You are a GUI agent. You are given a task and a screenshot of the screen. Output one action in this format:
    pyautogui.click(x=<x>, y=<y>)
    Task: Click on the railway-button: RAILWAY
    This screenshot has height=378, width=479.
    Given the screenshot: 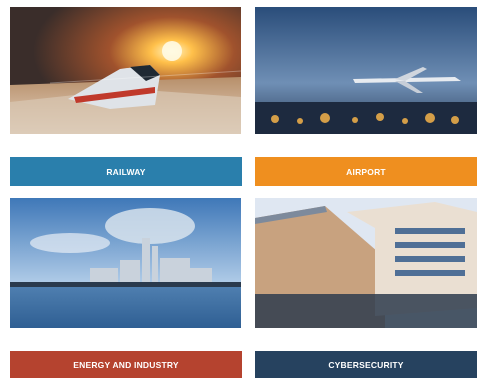 What is the action you would take?
    pyautogui.click(x=126, y=171)
    